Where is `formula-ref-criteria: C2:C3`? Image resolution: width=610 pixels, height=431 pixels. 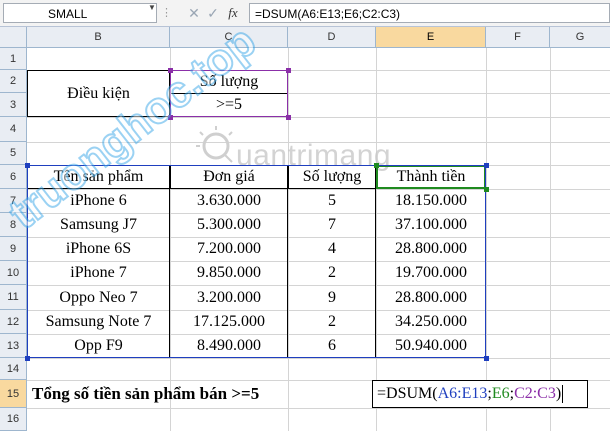
formula-ref-criteria: C2:C3 is located at coordinates (535, 393).